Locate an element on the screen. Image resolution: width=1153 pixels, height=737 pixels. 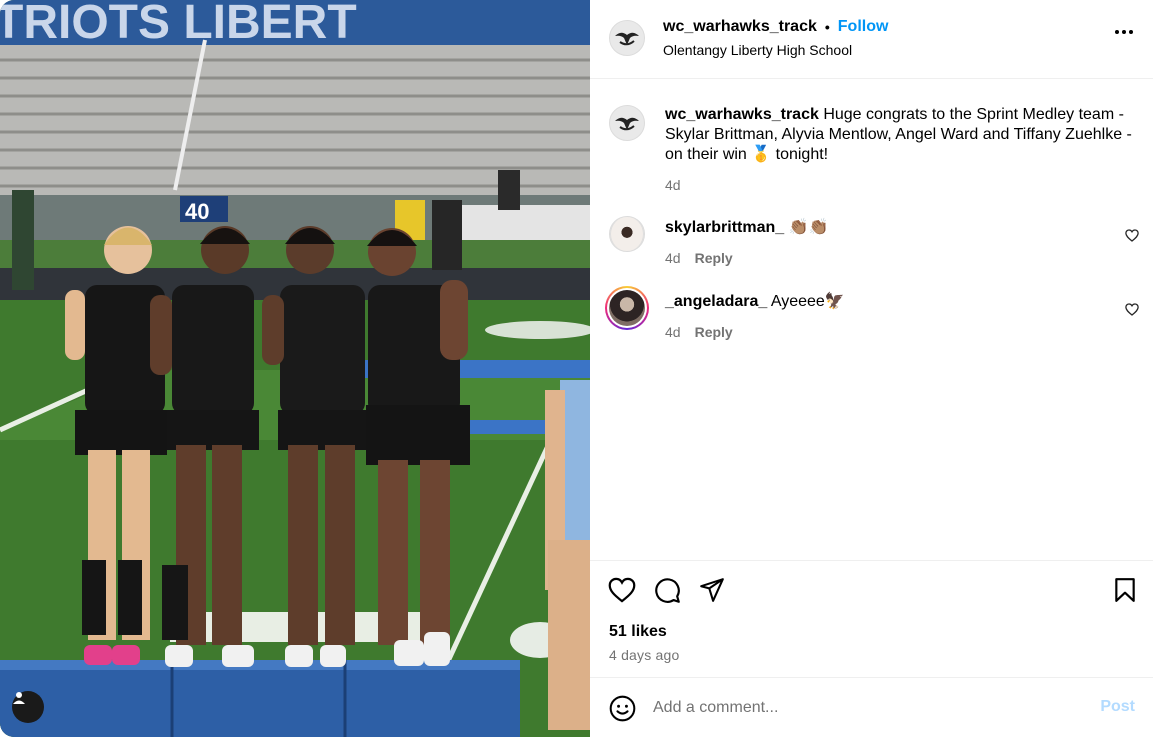
comment-input is located at coordinates (863, 708).